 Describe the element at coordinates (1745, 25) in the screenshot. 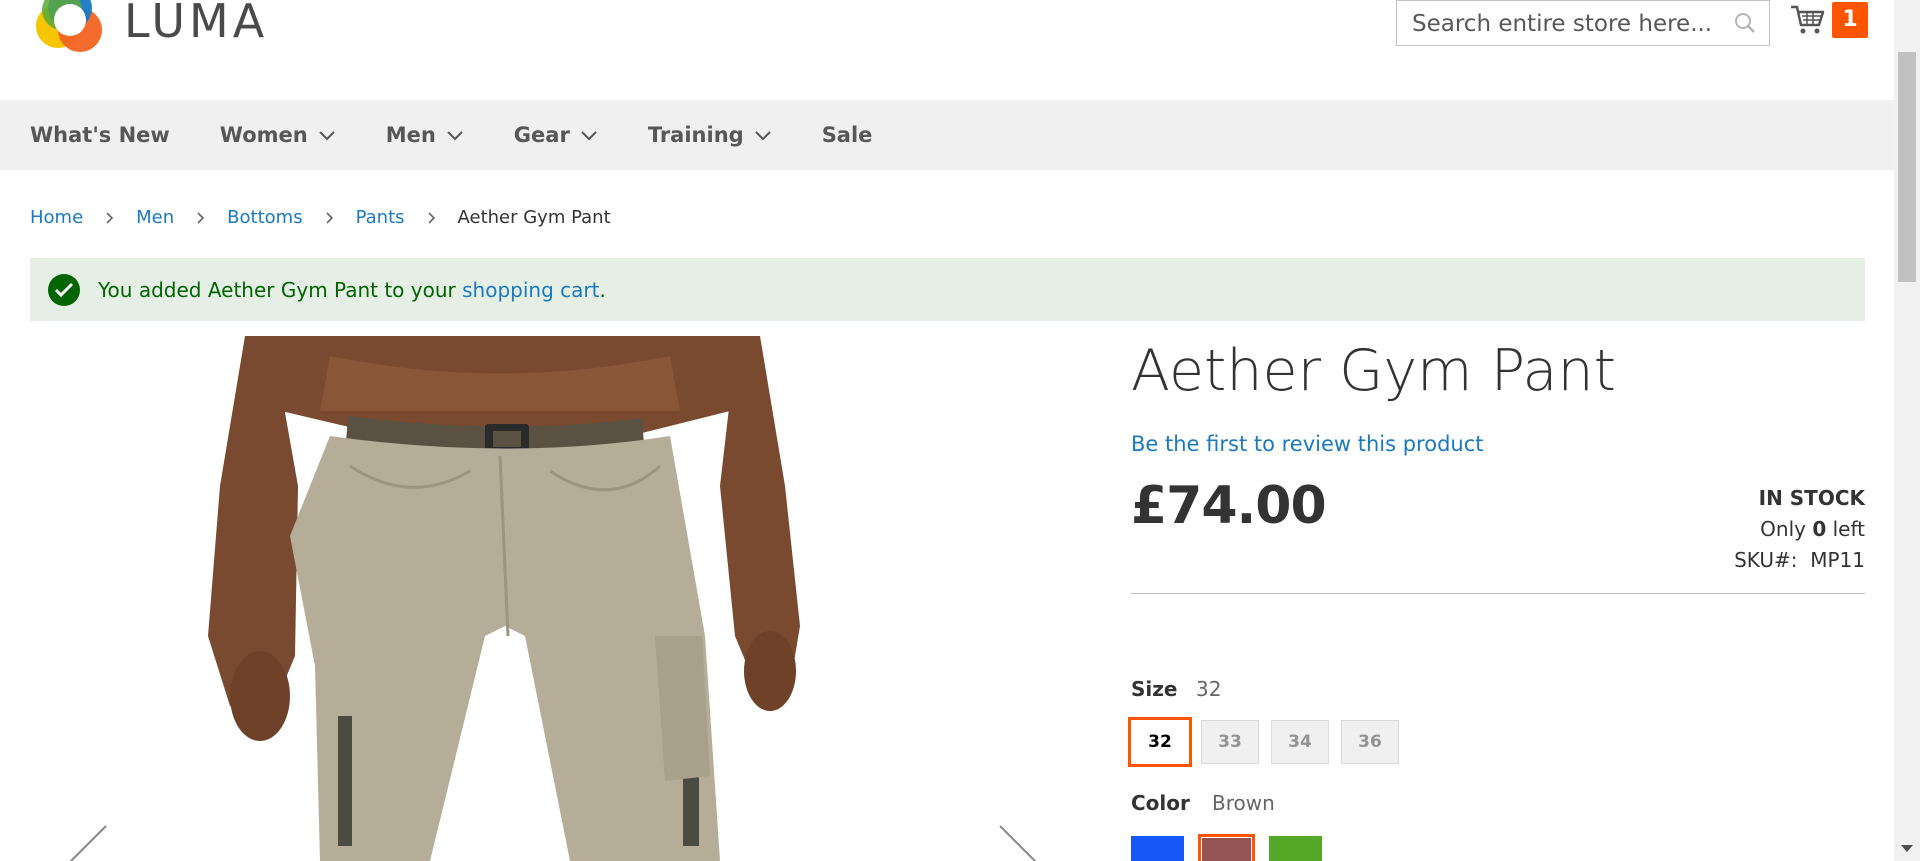

I see `search-icon` at that location.